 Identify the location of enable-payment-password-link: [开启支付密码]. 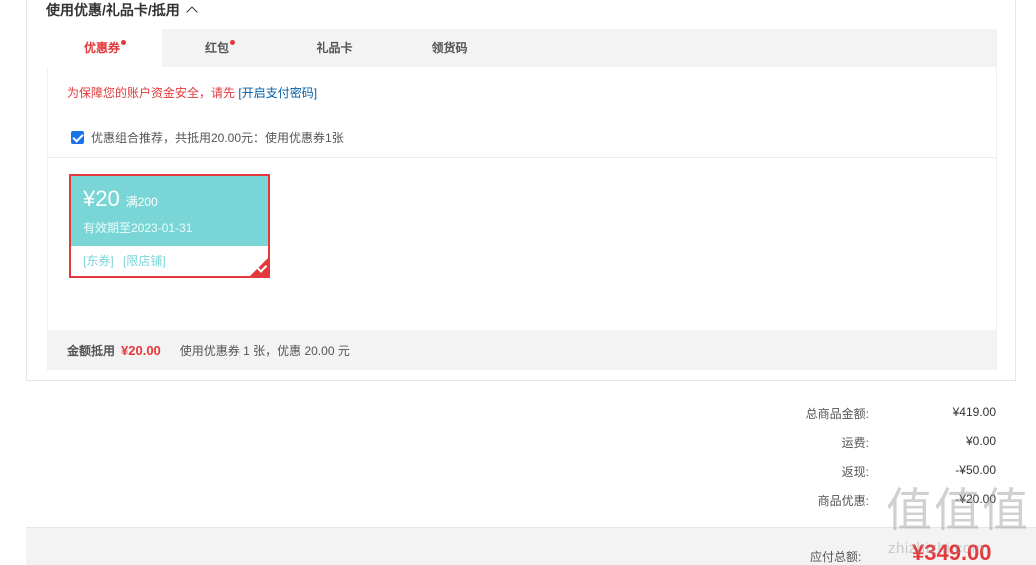
(277, 93).